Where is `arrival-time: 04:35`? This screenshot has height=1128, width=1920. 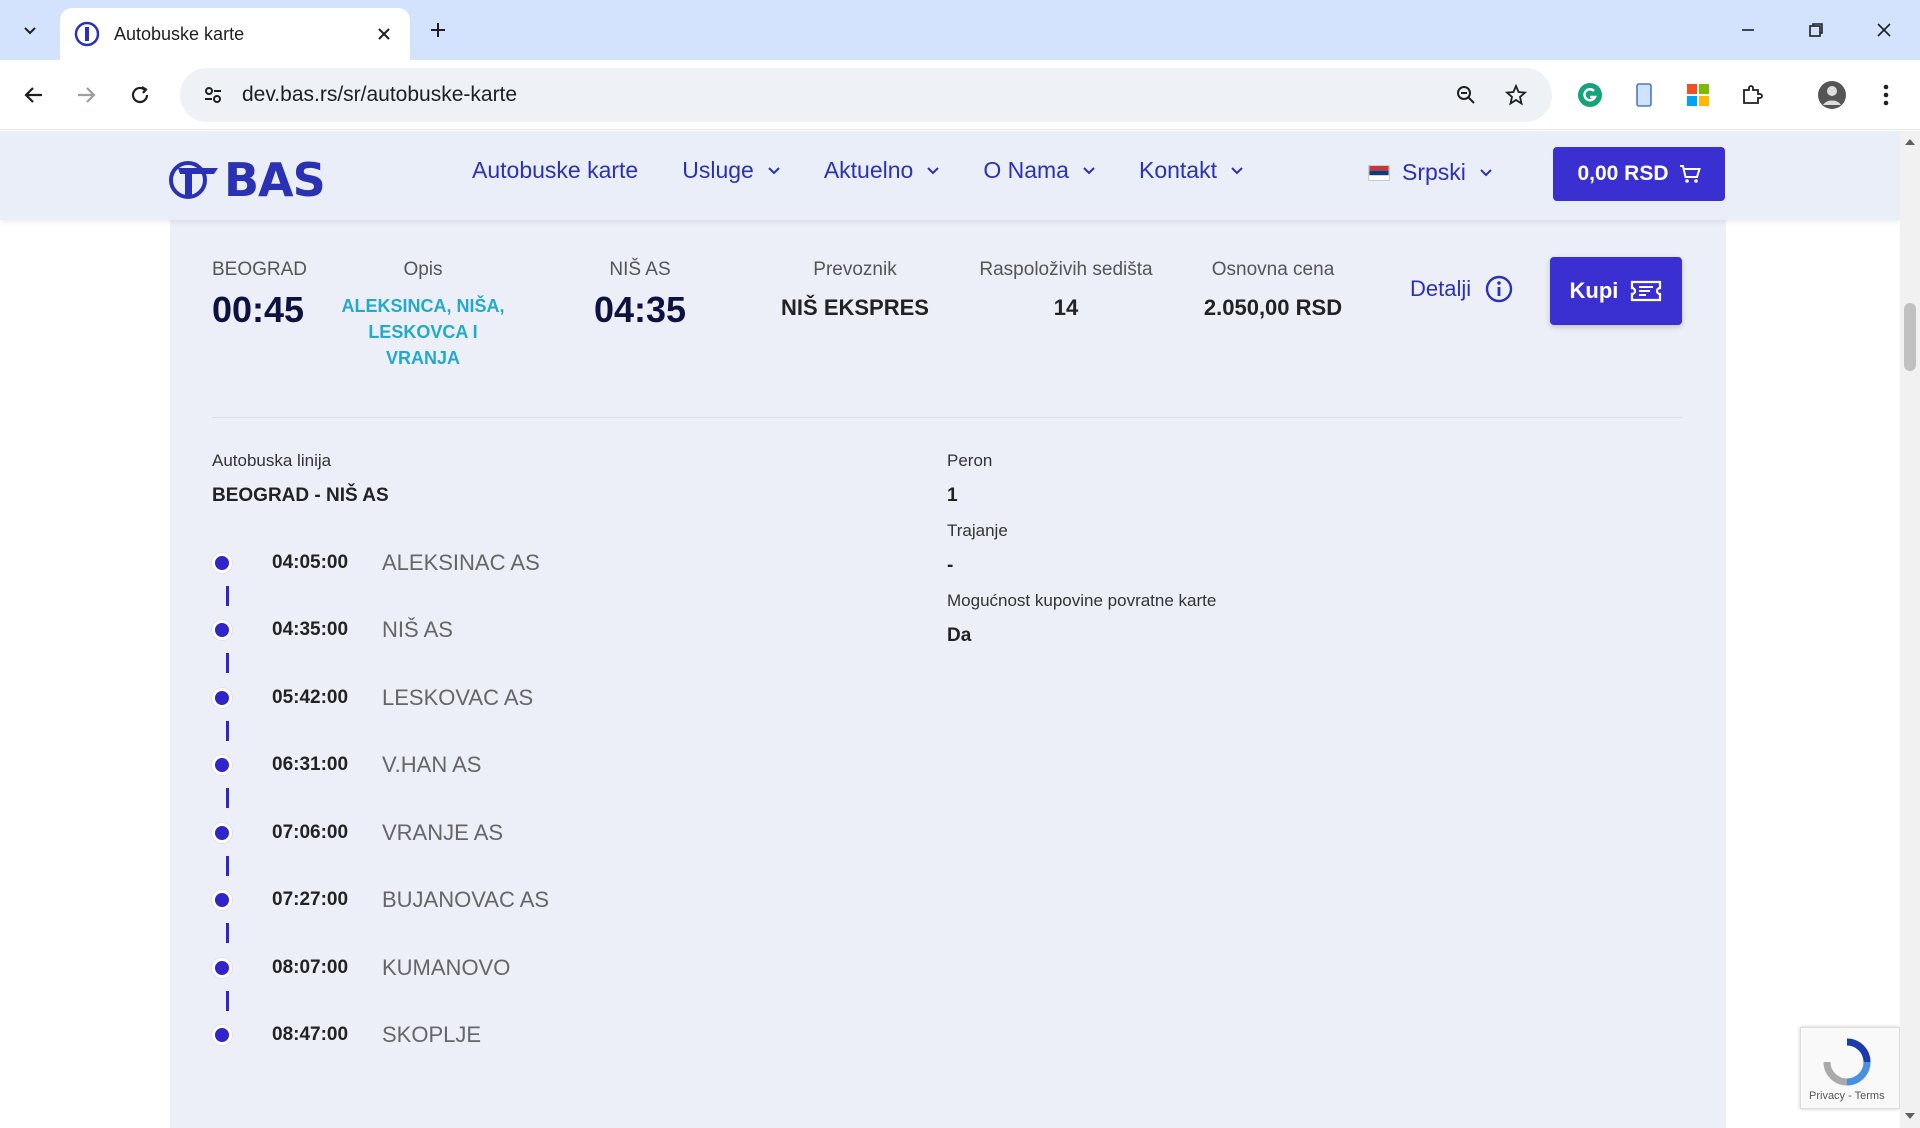
arrival-time: 04:35 is located at coordinates (640, 309).